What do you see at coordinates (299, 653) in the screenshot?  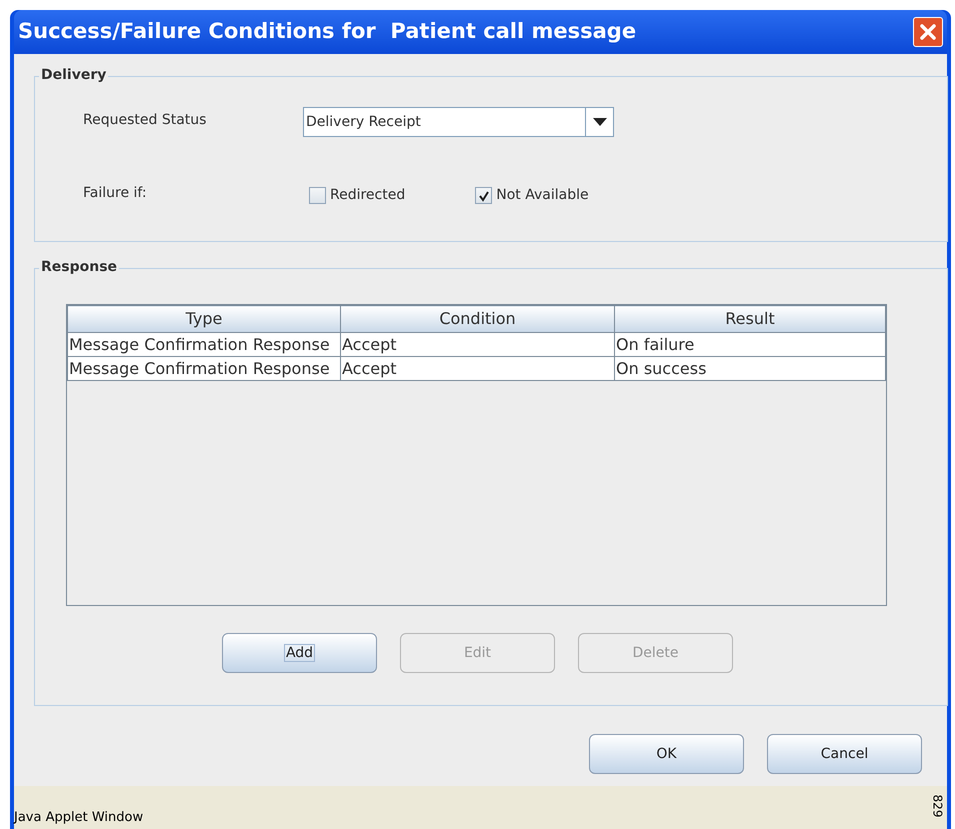 I see `action-button: Add` at bounding box center [299, 653].